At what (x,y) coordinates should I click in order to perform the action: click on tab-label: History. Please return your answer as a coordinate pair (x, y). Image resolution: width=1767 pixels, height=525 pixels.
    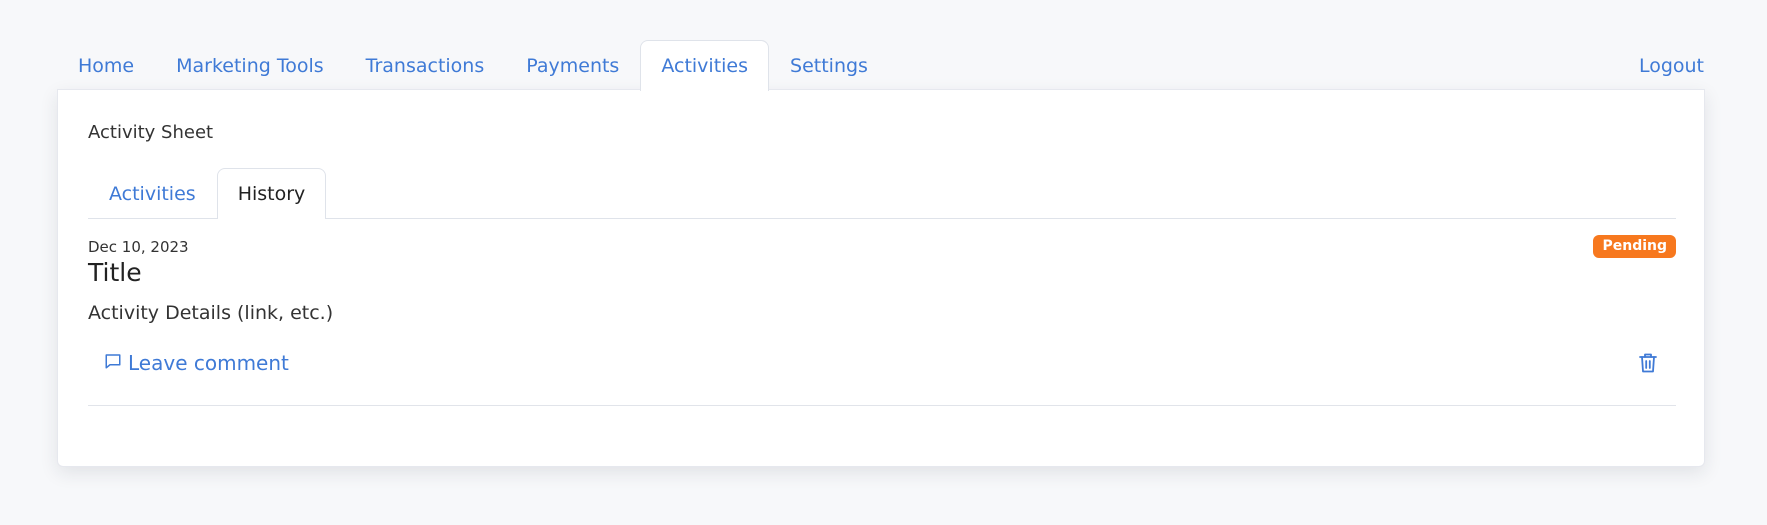
    Looking at the image, I should click on (271, 194).